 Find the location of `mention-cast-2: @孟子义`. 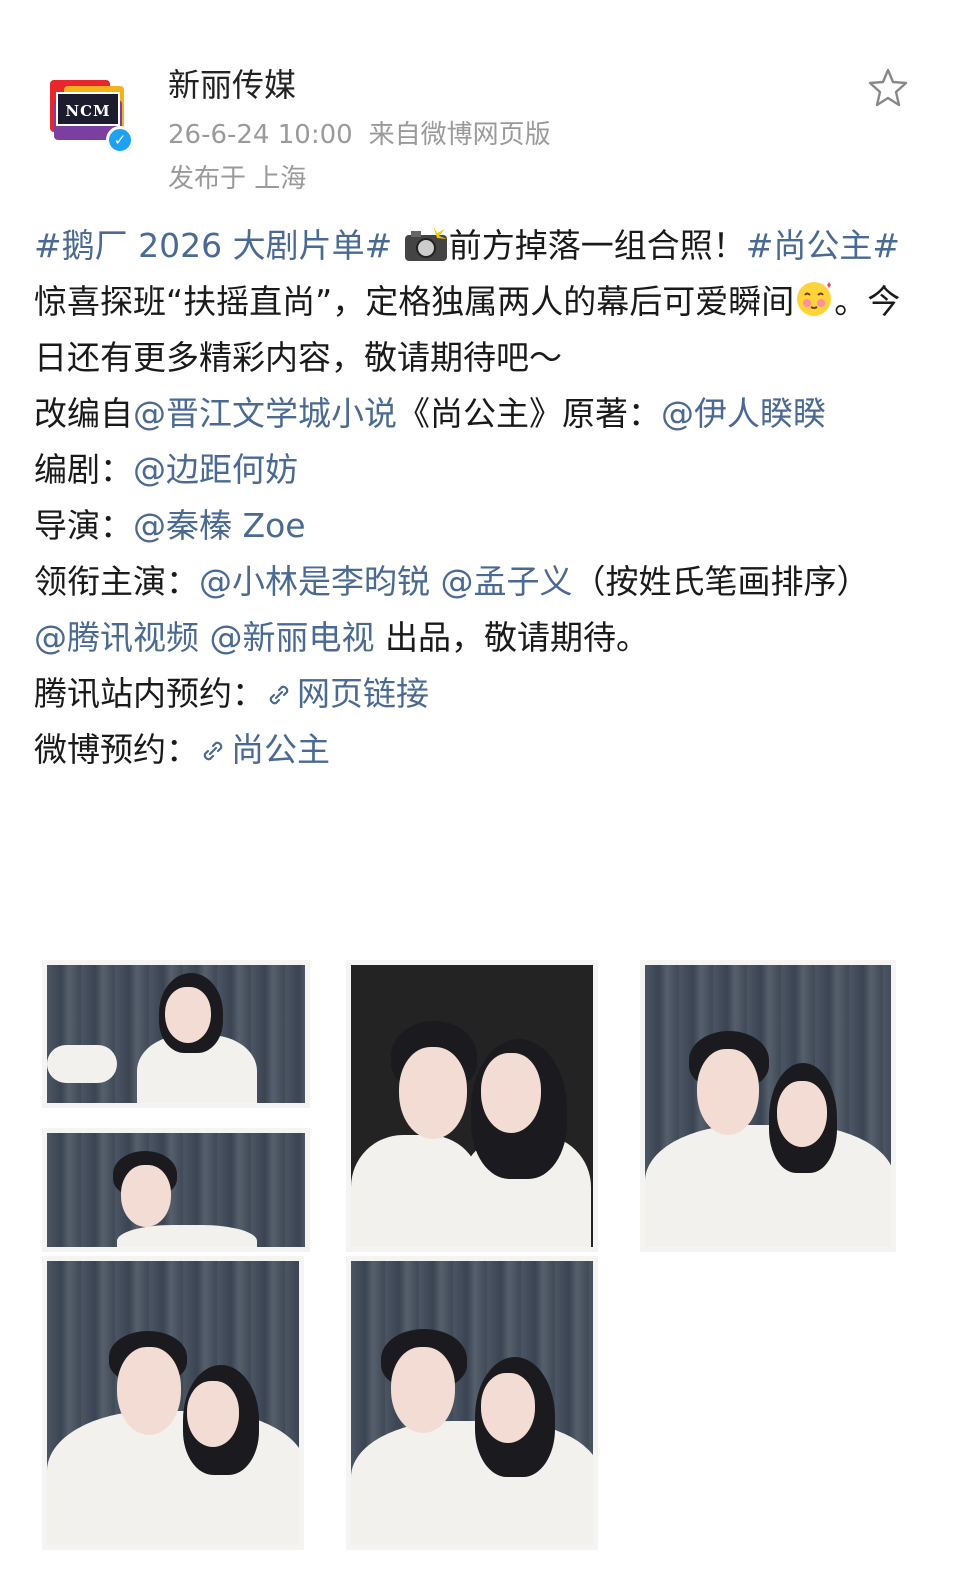

mention-cast-2: @孟子义 is located at coordinates (507, 581).